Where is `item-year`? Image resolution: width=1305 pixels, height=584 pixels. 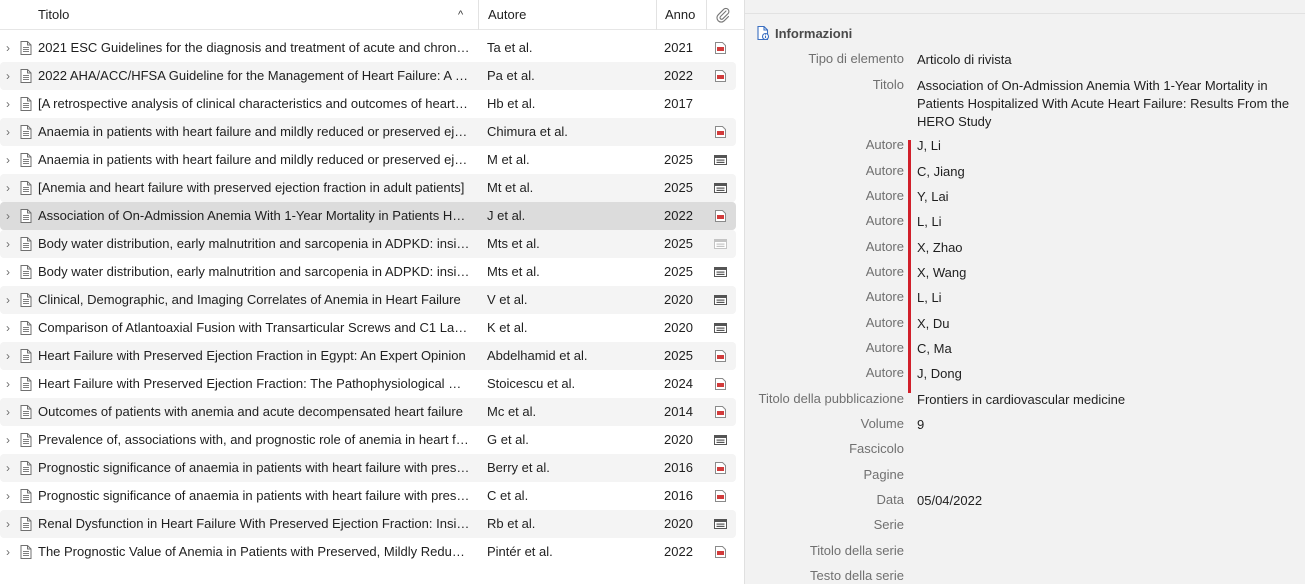 item-year is located at coordinates (684, 132).